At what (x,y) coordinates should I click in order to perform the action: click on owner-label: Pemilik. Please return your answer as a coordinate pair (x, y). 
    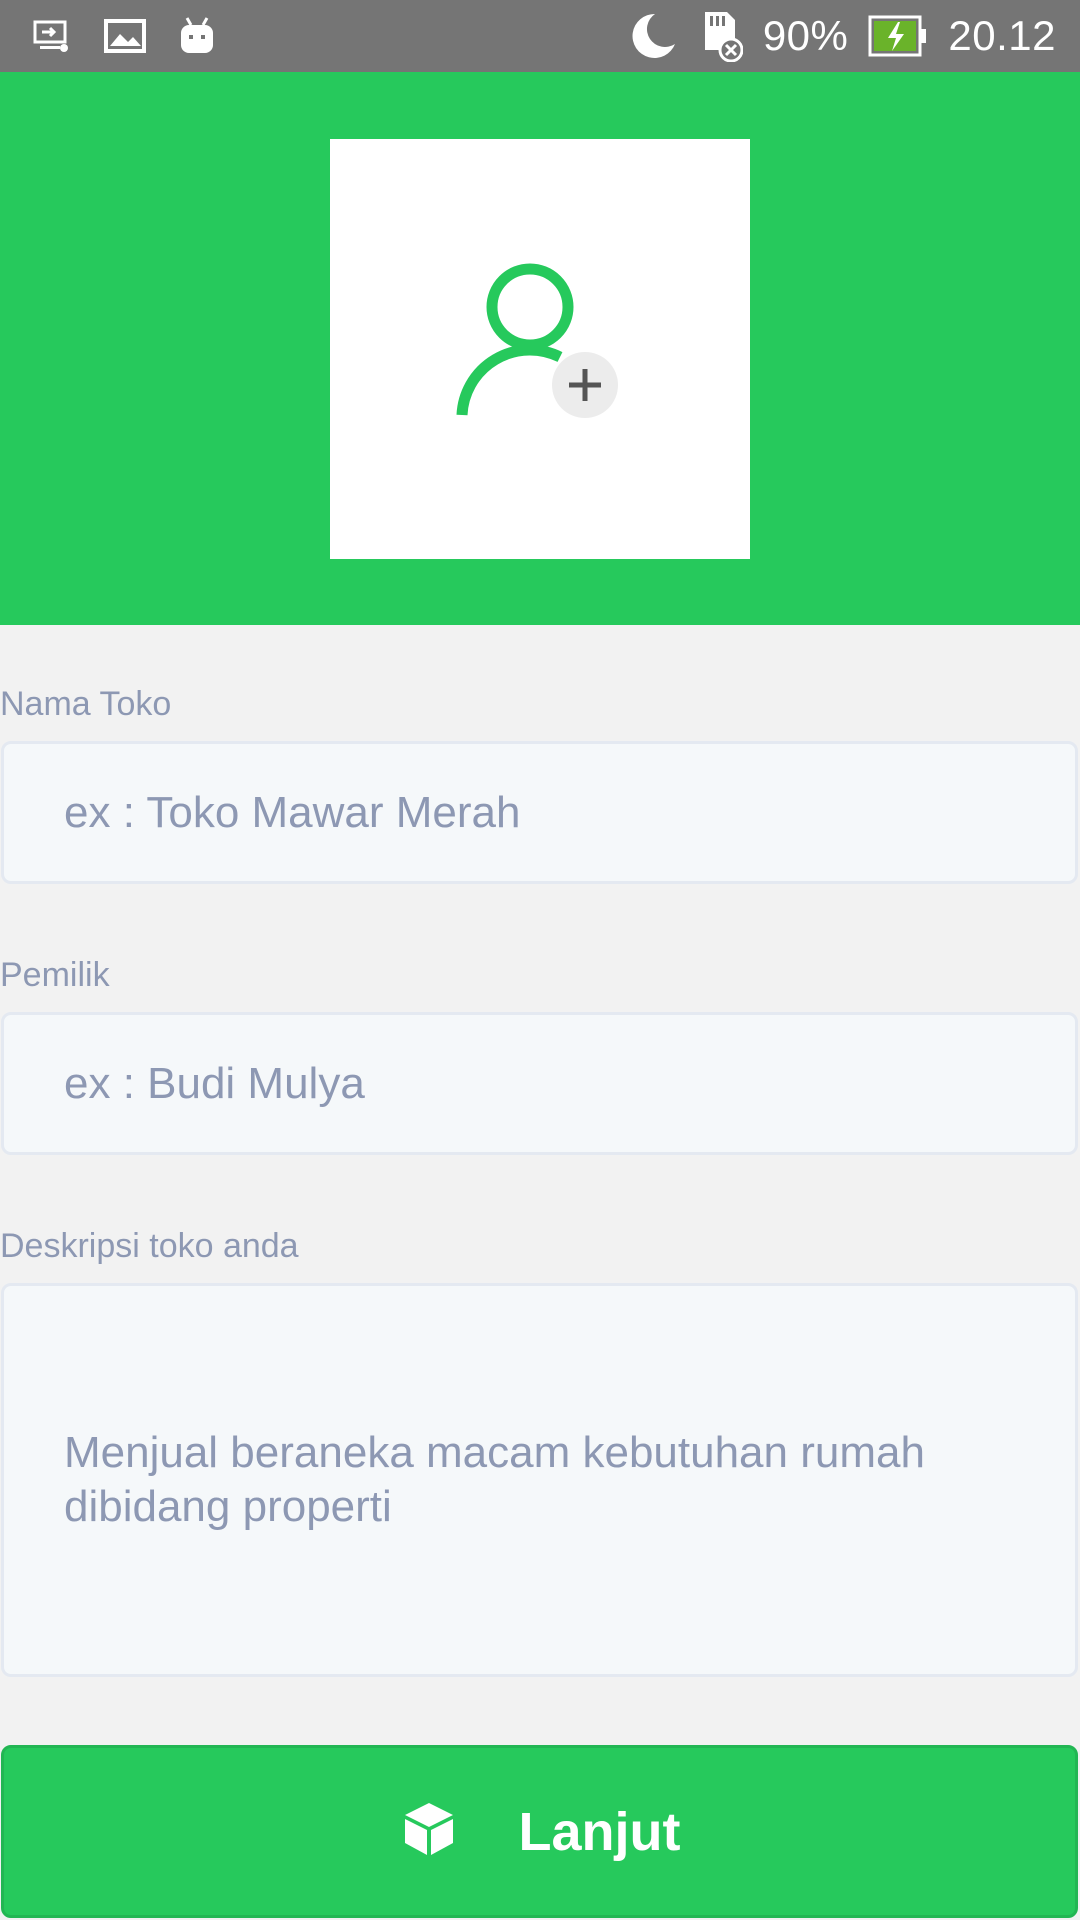
    Looking at the image, I should click on (55, 975).